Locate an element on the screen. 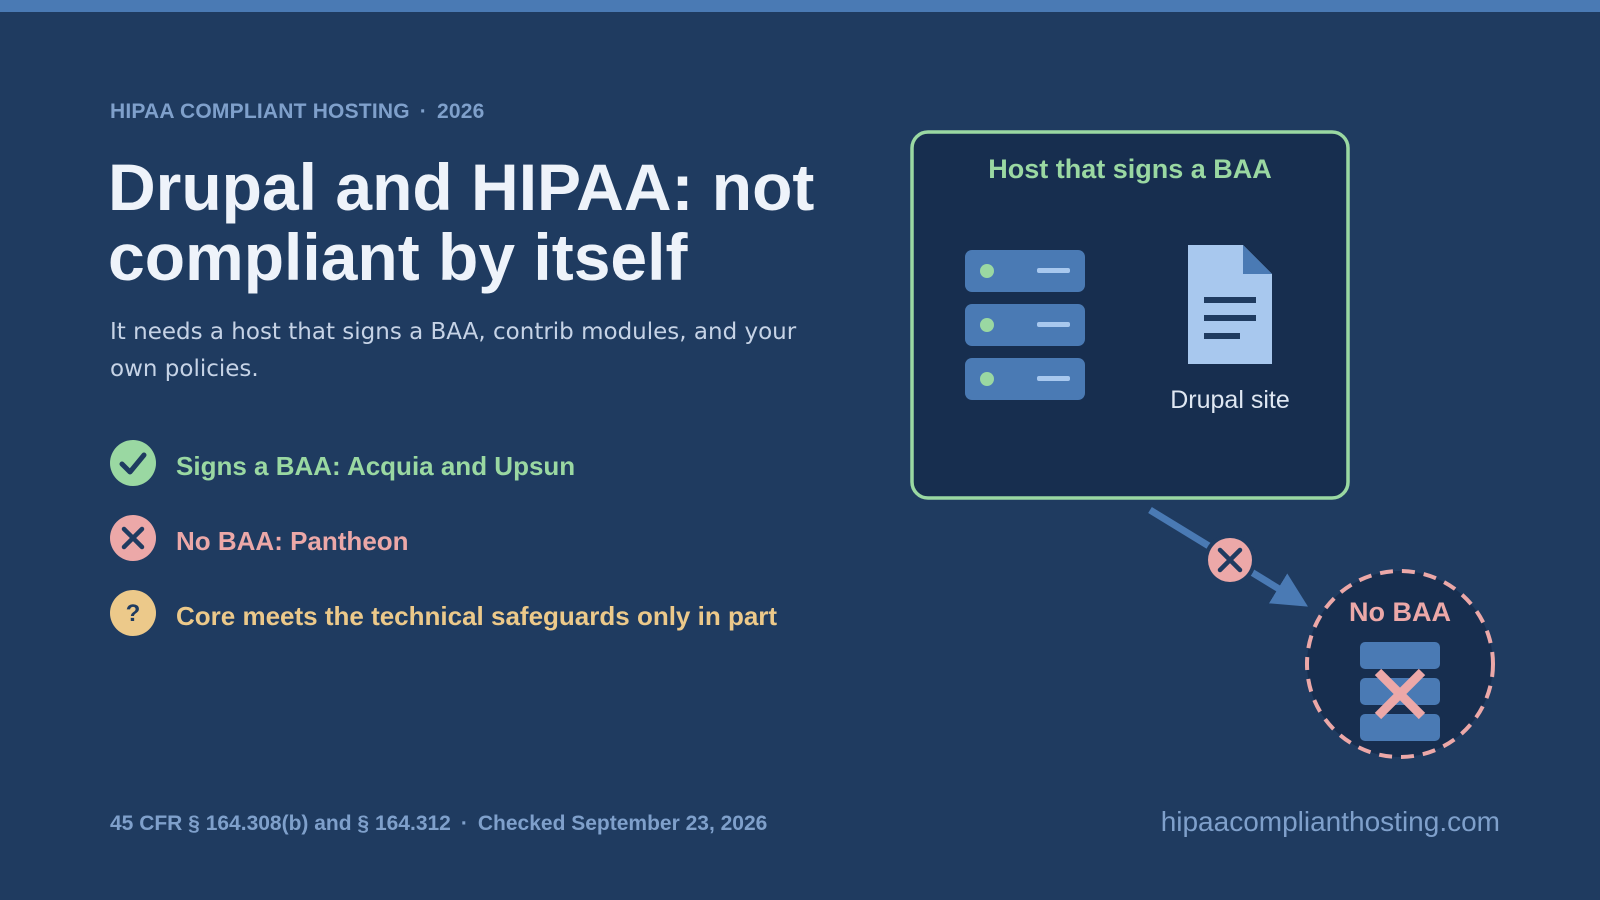 The height and width of the screenshot is (900, 1600). server-stack-icon is located at coordinates (1025, 325).